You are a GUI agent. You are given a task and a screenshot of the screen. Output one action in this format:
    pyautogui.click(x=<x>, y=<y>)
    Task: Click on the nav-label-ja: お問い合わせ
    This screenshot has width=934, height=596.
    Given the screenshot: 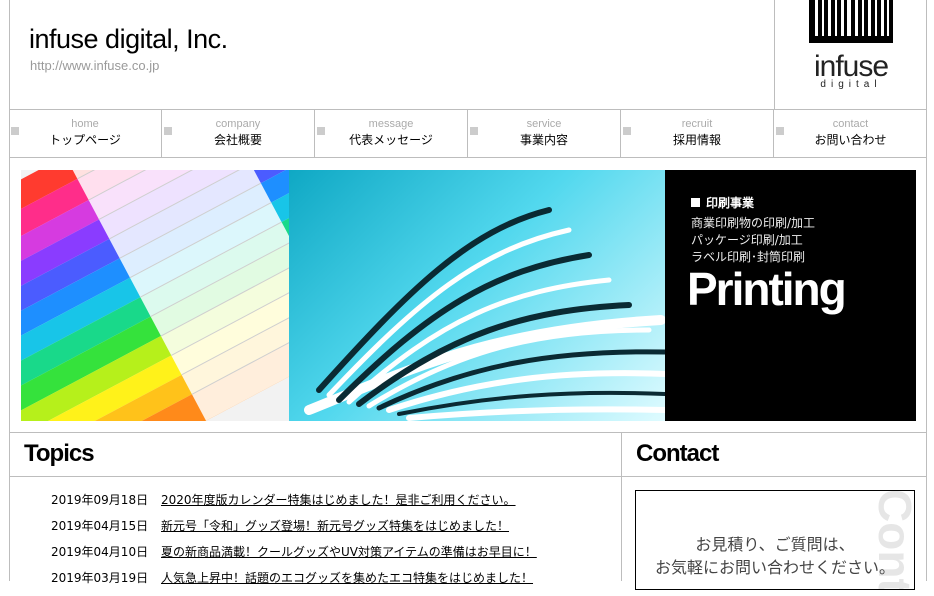 What is the action you would take?
    pyautogui.click(x=850, y=140)
    